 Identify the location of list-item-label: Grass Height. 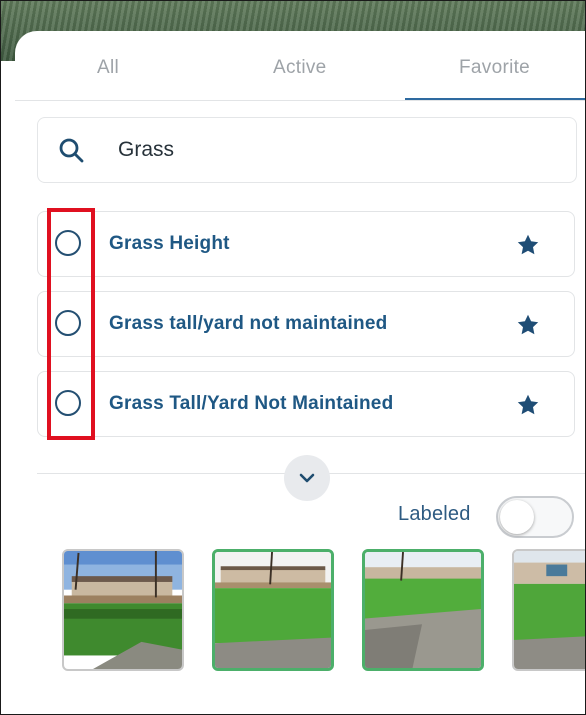
(169, 243).